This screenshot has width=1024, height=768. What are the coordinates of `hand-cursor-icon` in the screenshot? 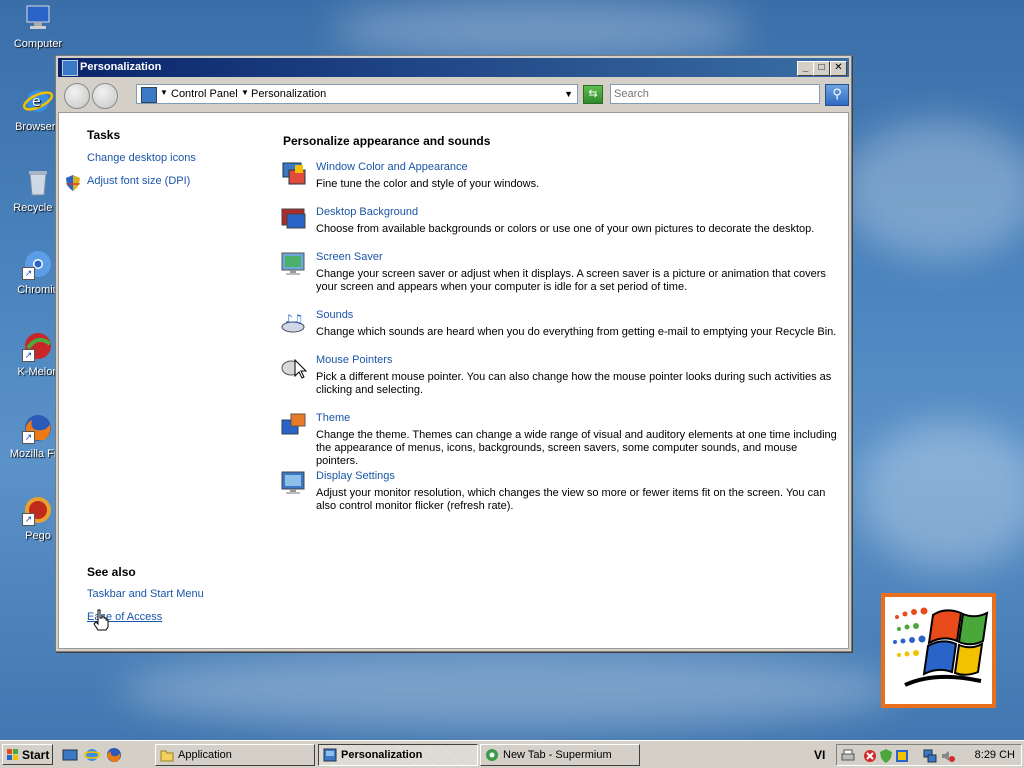 It's located at (101, 620).